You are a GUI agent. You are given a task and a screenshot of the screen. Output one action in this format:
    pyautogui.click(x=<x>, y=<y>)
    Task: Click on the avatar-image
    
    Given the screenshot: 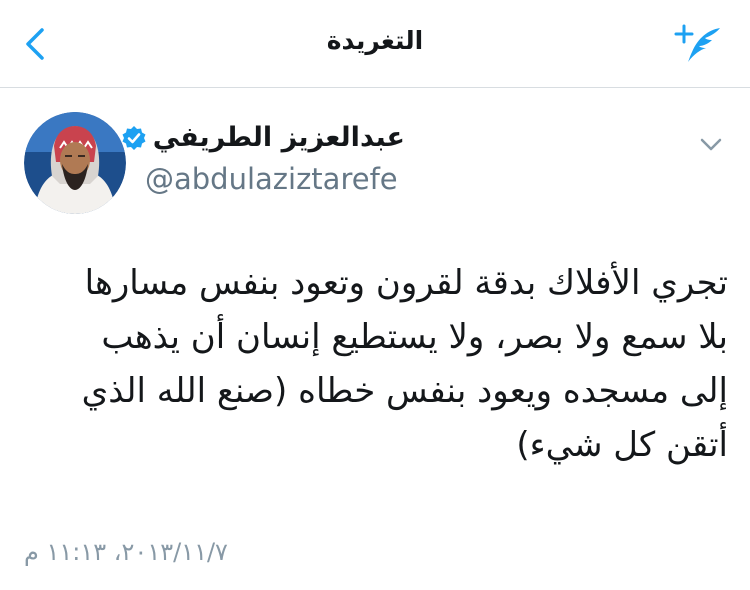 What is the action you would take?
    pyautogui.click(x=75, y=163)
    